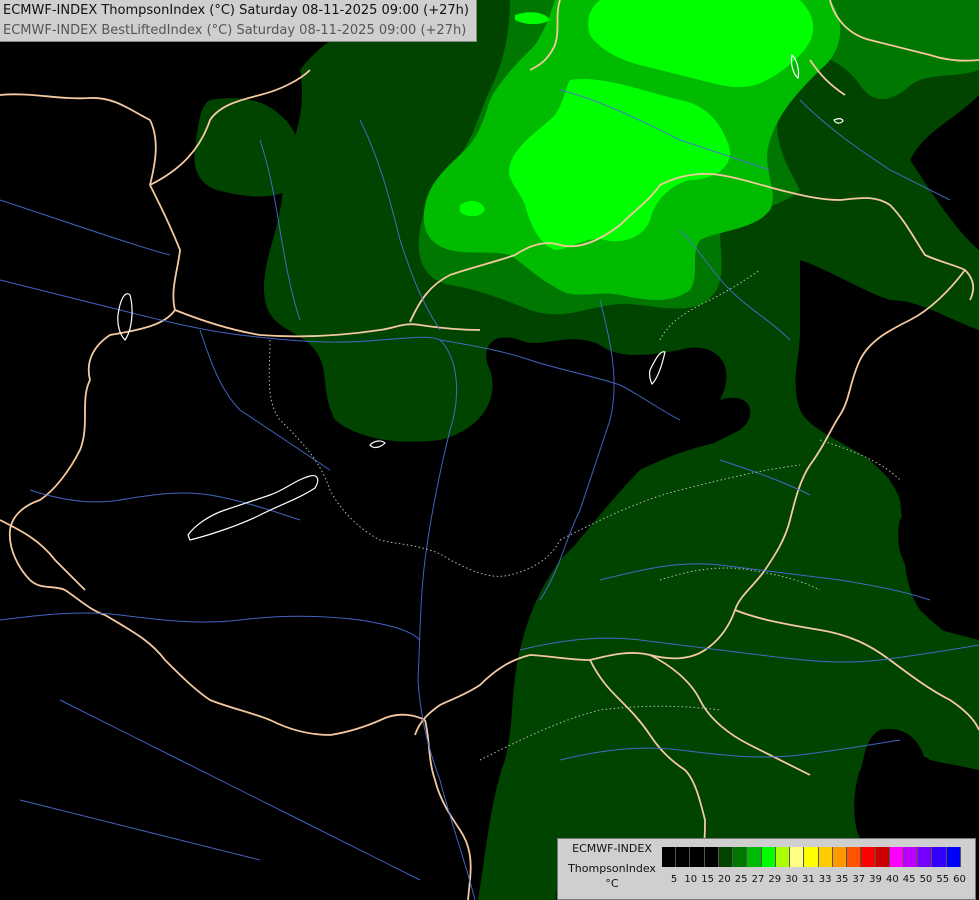 The width and height of the screenshot is (979, 900). Describe the element at coordinates (724, 879) in the screenshot. I see `legend-tick-label: 20` at that location.